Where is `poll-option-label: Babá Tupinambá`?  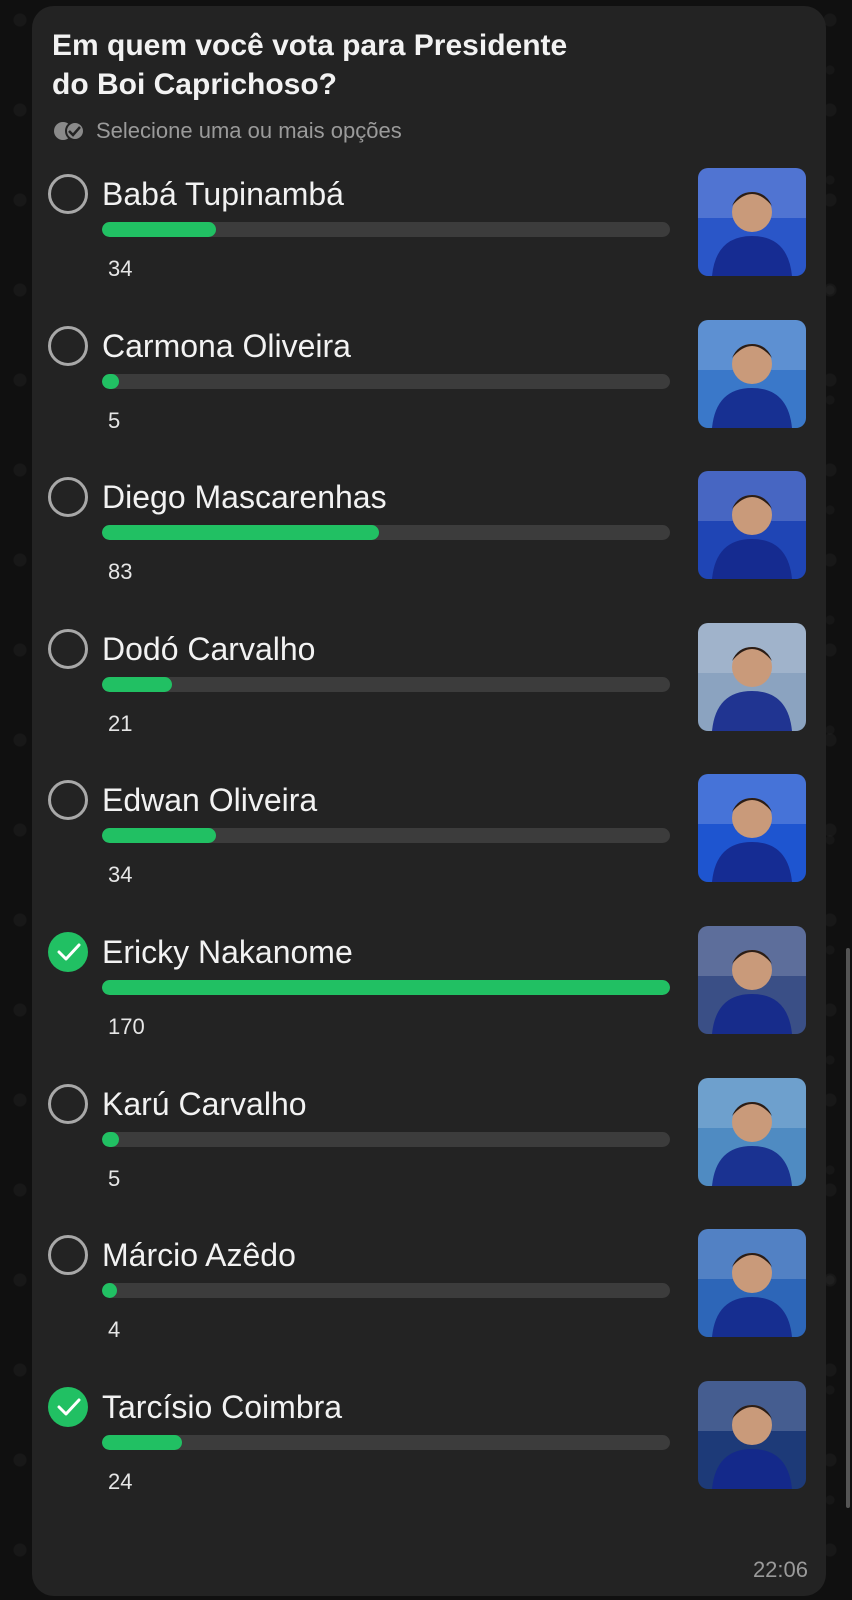 poll-option-label: Babá Tupinambá is located at coordinates (223, 194).